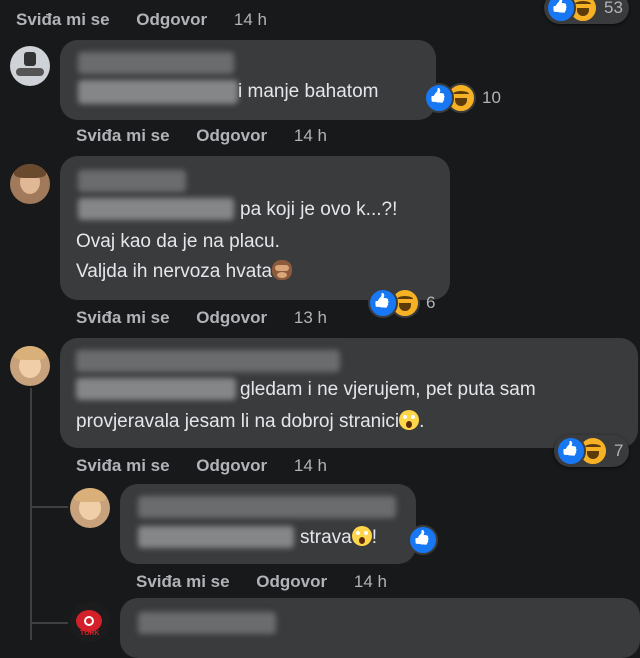 The width and height of the screenshot is (640, 658). What do you see at coordinates (619, 450) in the screenshot?
I see `reaction-count: 7` at bounding box center [619, 450].